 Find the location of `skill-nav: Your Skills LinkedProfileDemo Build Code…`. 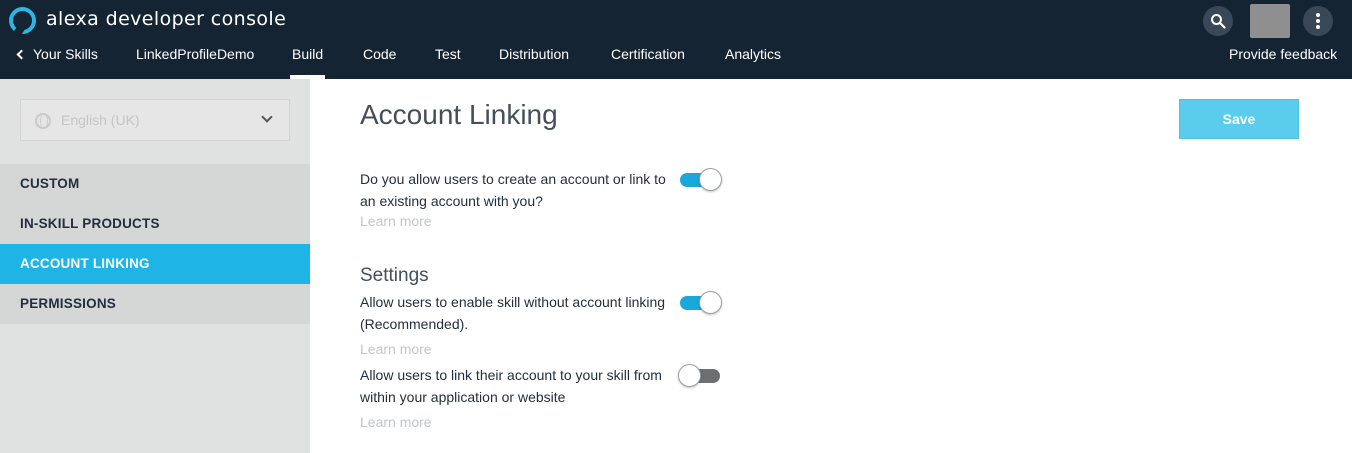

skill-nav: Your Skills LinkedProfileDemo Build Code… is located at coordinates (676, 61).